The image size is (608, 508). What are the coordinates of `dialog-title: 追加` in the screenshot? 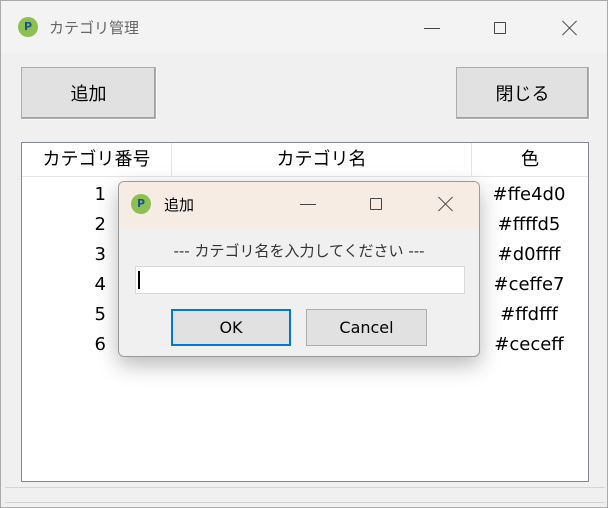 It's located at (179, 205).